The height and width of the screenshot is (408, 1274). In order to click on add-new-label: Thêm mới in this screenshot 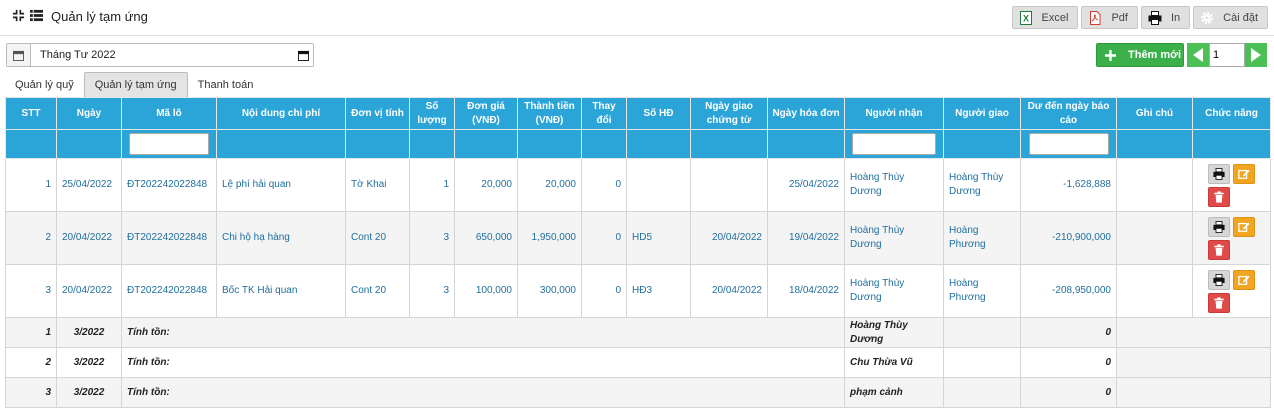, I will do `click(1155, 55)`.